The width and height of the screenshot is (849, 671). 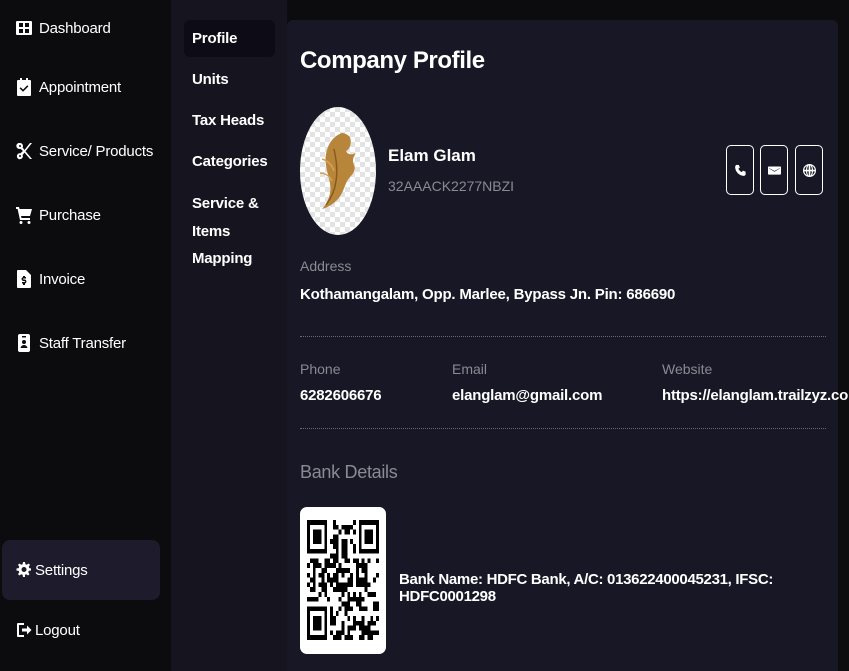 I want to click on calendar-check-icon, so click(x=24, y=87).